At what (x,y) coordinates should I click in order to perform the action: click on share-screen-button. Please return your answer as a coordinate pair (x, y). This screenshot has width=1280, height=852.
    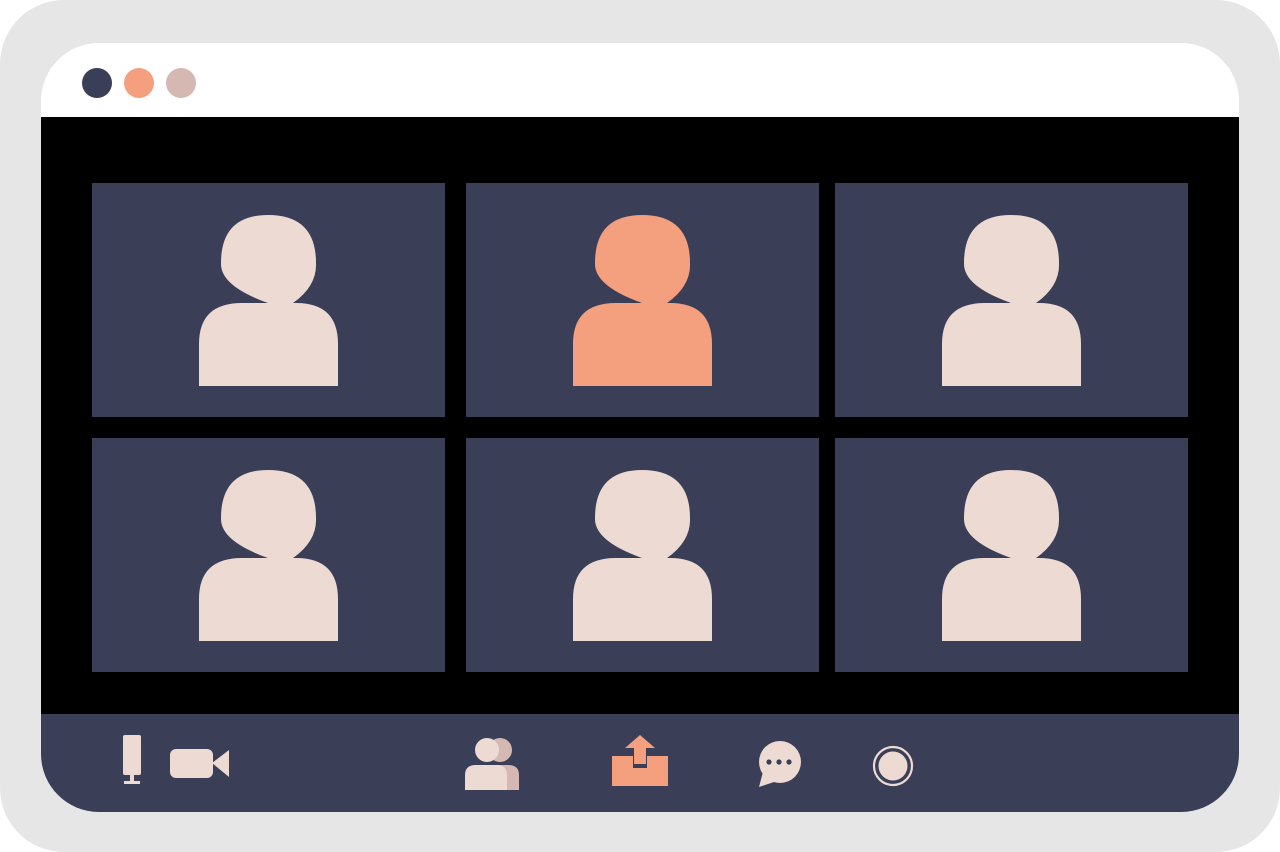
    Looking at the image, I should click on (640, 761).